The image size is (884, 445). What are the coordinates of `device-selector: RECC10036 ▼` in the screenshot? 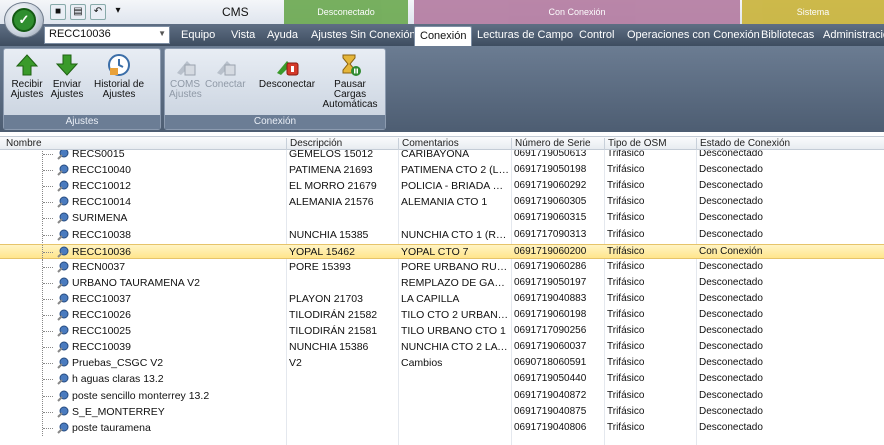 It's located at (107, 35).